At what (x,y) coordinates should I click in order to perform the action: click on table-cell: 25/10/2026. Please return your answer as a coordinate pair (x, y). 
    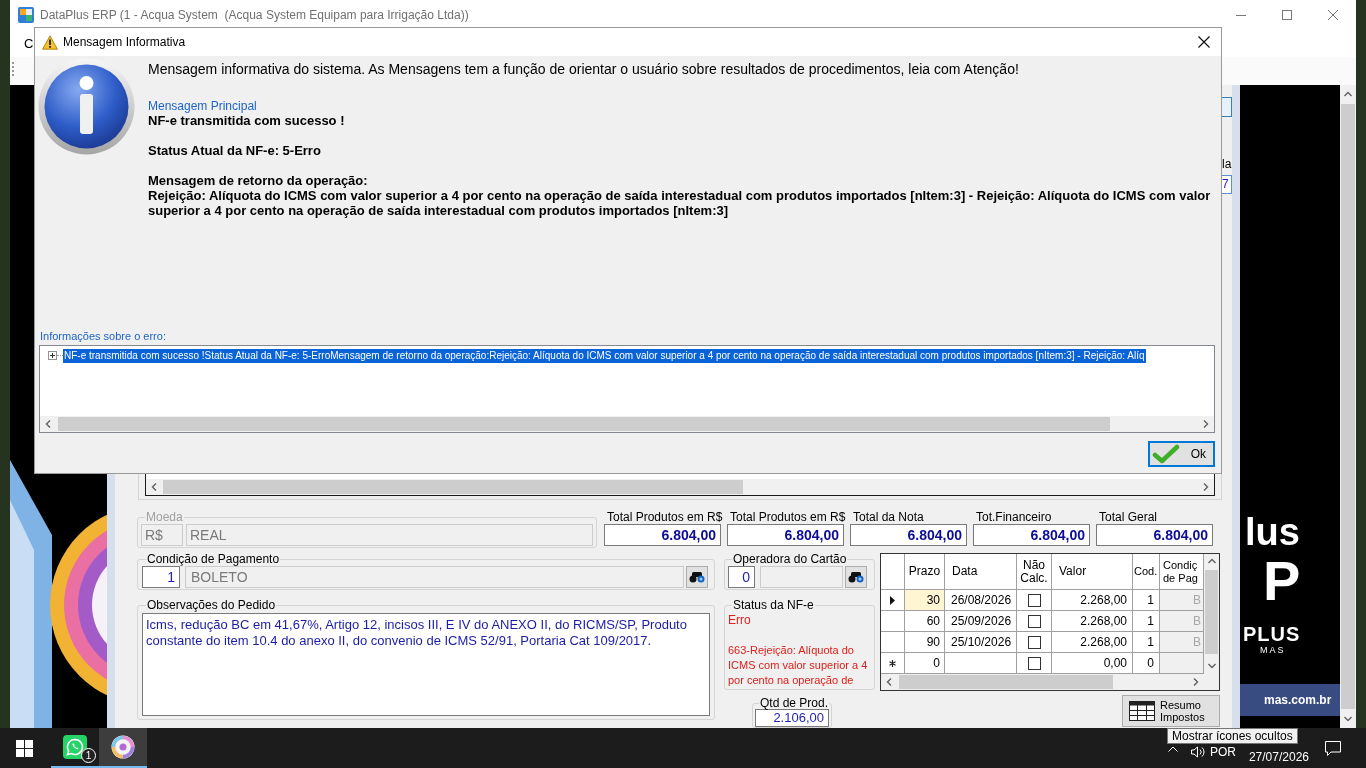
    Looking at the image, I should click on (981, 642).